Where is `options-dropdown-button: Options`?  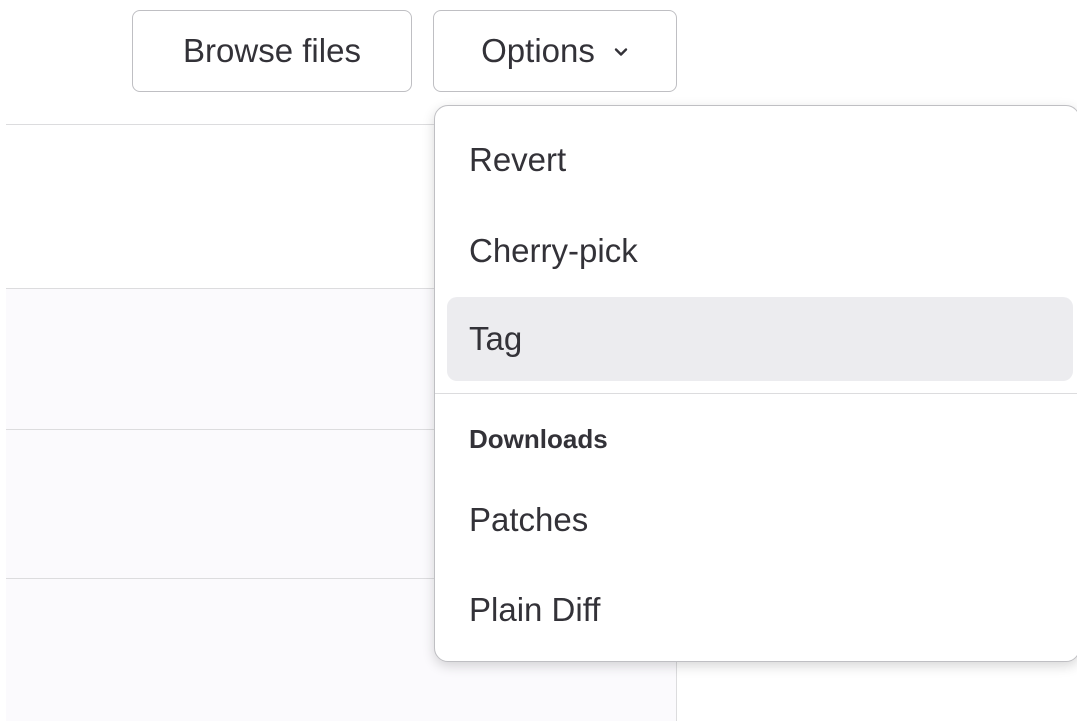
options-dropdown-button: Options is located at coordinates (555, 51).